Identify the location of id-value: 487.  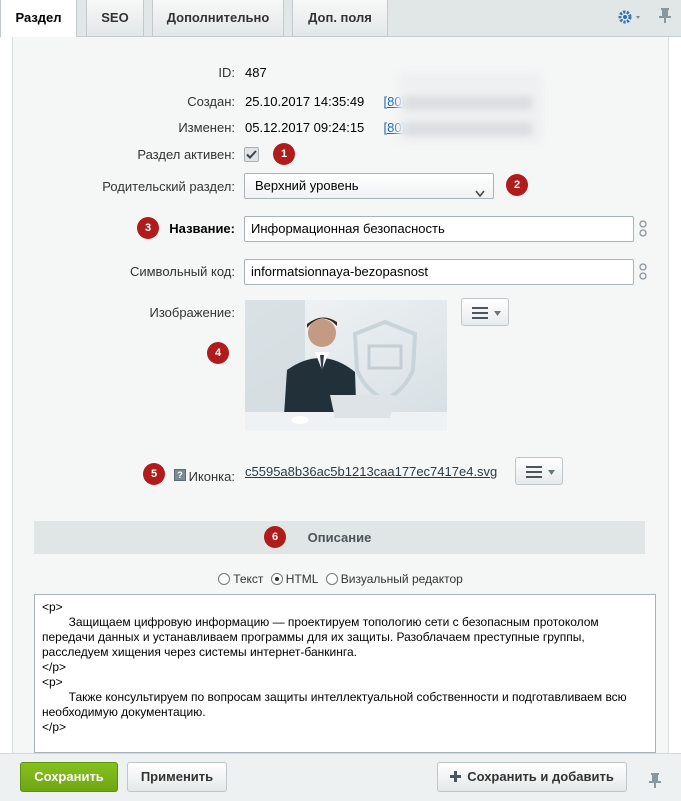
(256, 72).